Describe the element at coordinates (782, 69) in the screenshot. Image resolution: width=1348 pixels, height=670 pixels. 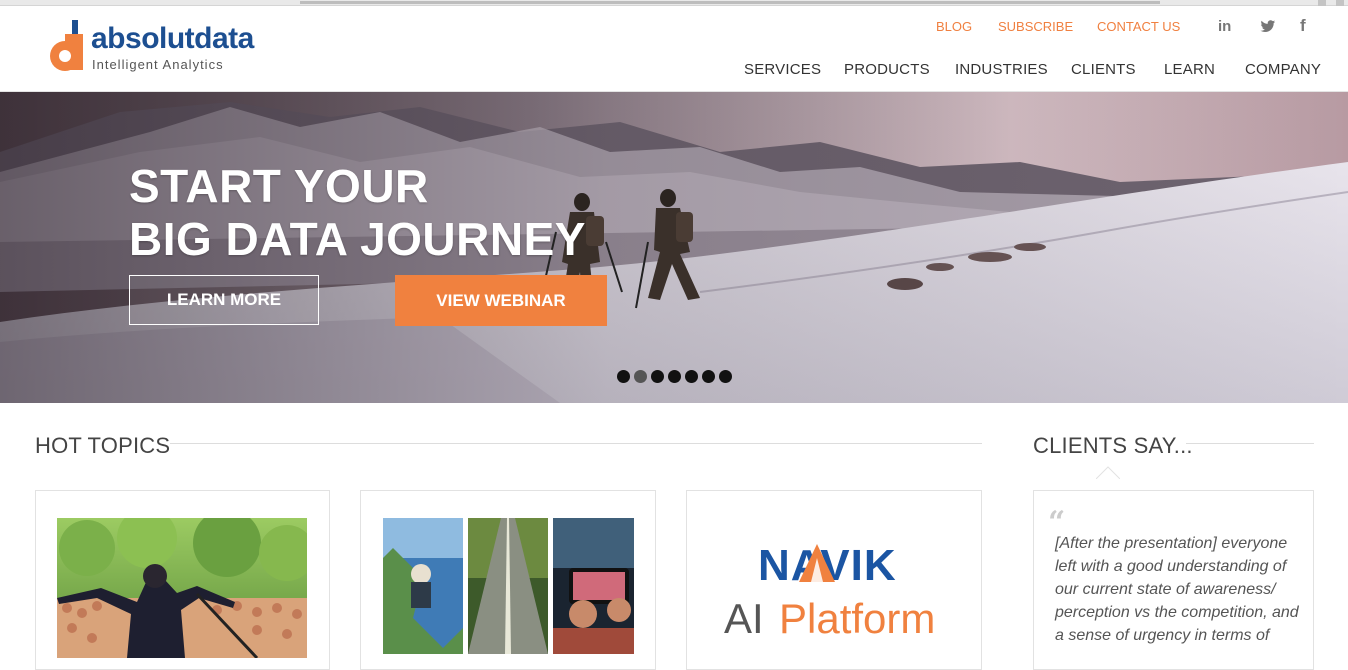
I see `nav-services: SERVICES` at that location.